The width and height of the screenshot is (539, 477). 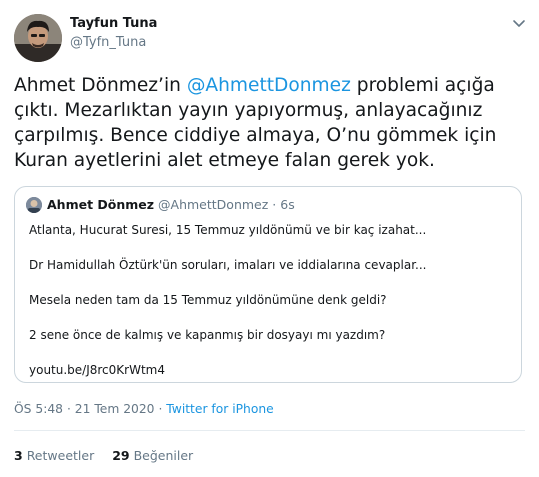 I want to click on quoted-header: Ahmet Dönmez @AhmettDonmez · 6s, so click(x=171, y=204).